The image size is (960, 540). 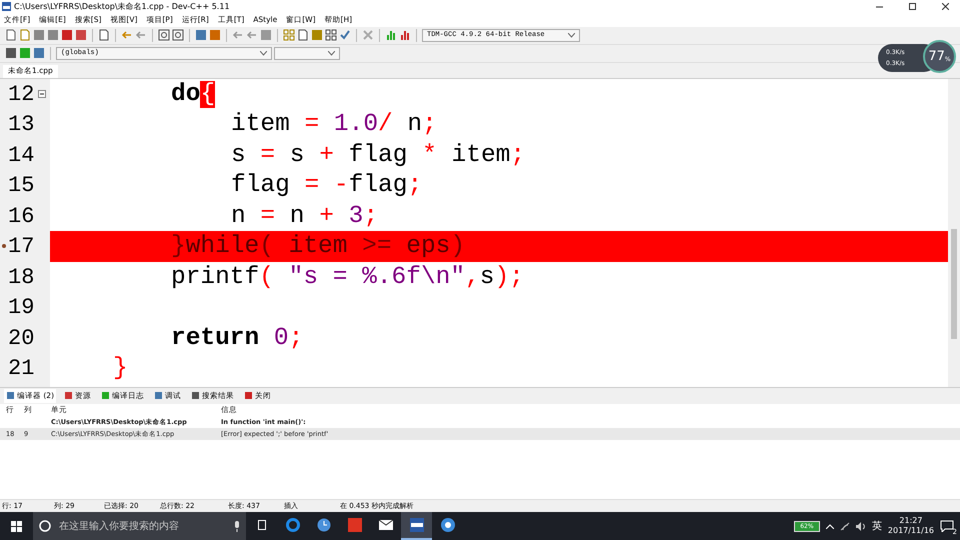 I want to click on find-icon, so click(x=164, y=35).